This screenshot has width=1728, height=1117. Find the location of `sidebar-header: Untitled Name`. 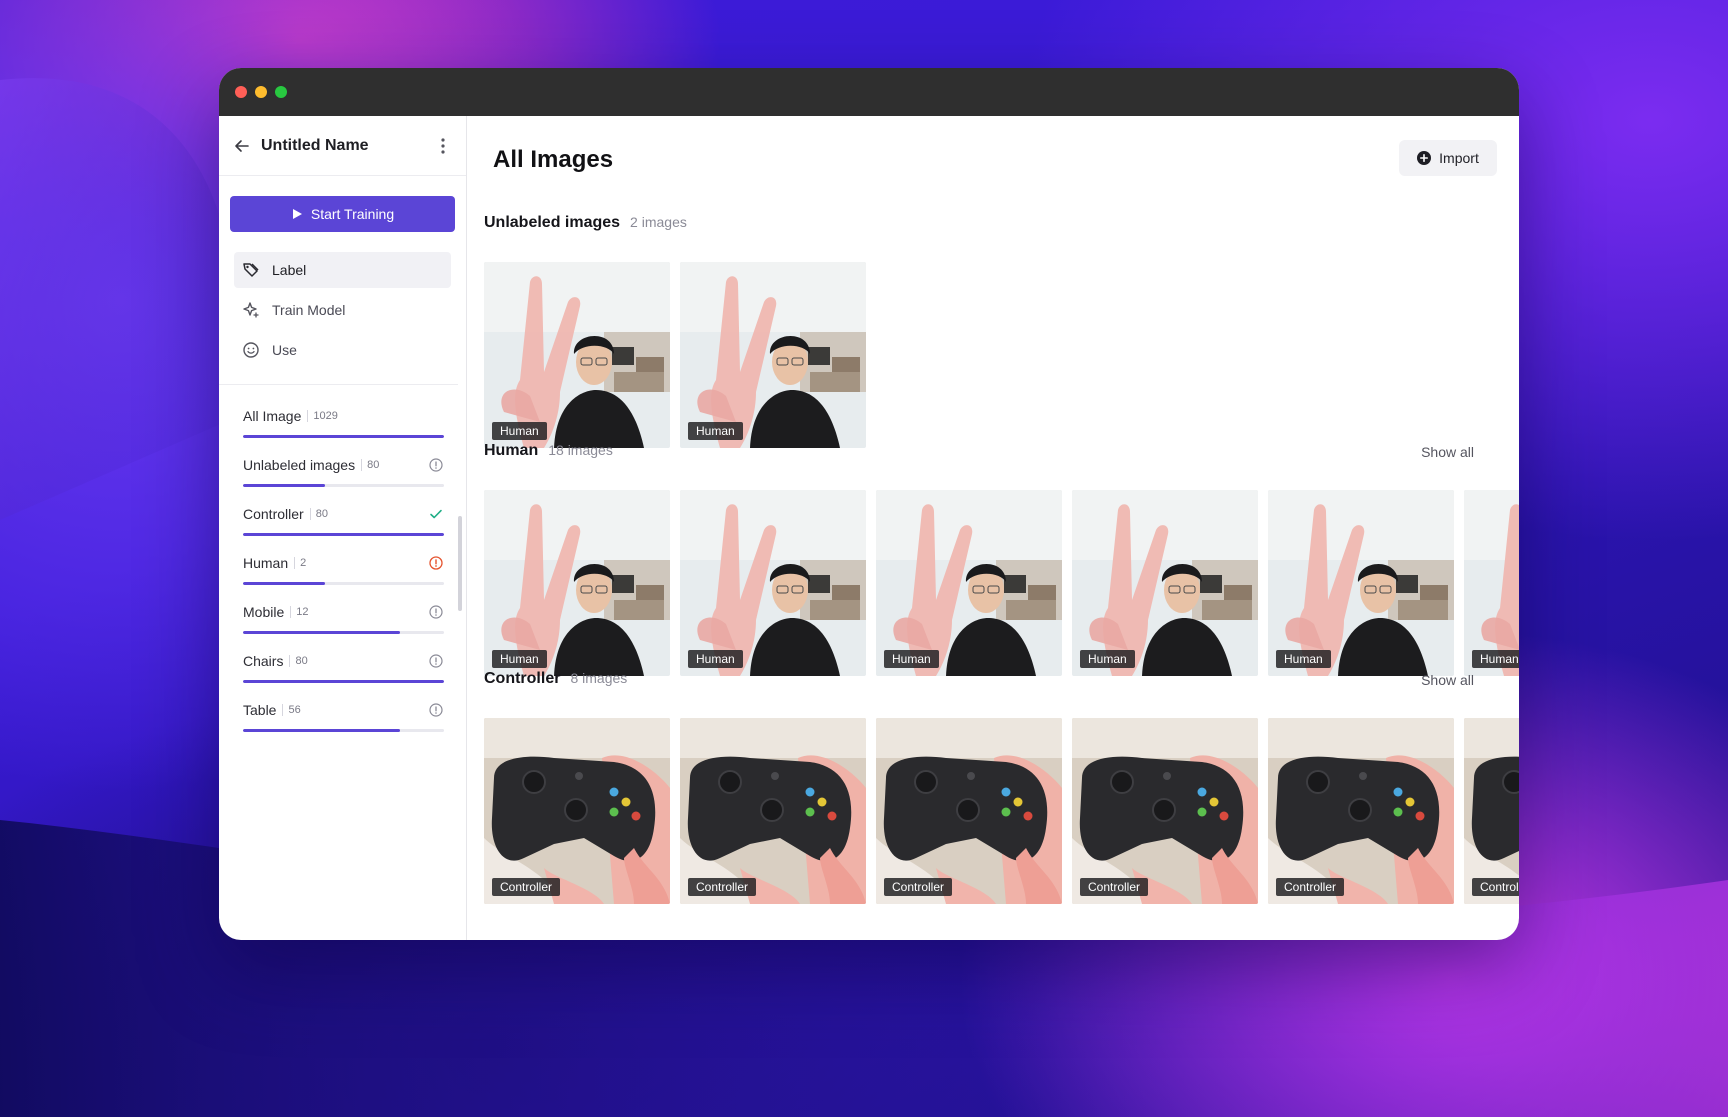

sidebar-header: Untitled Name is located at coordinates (342, 146).